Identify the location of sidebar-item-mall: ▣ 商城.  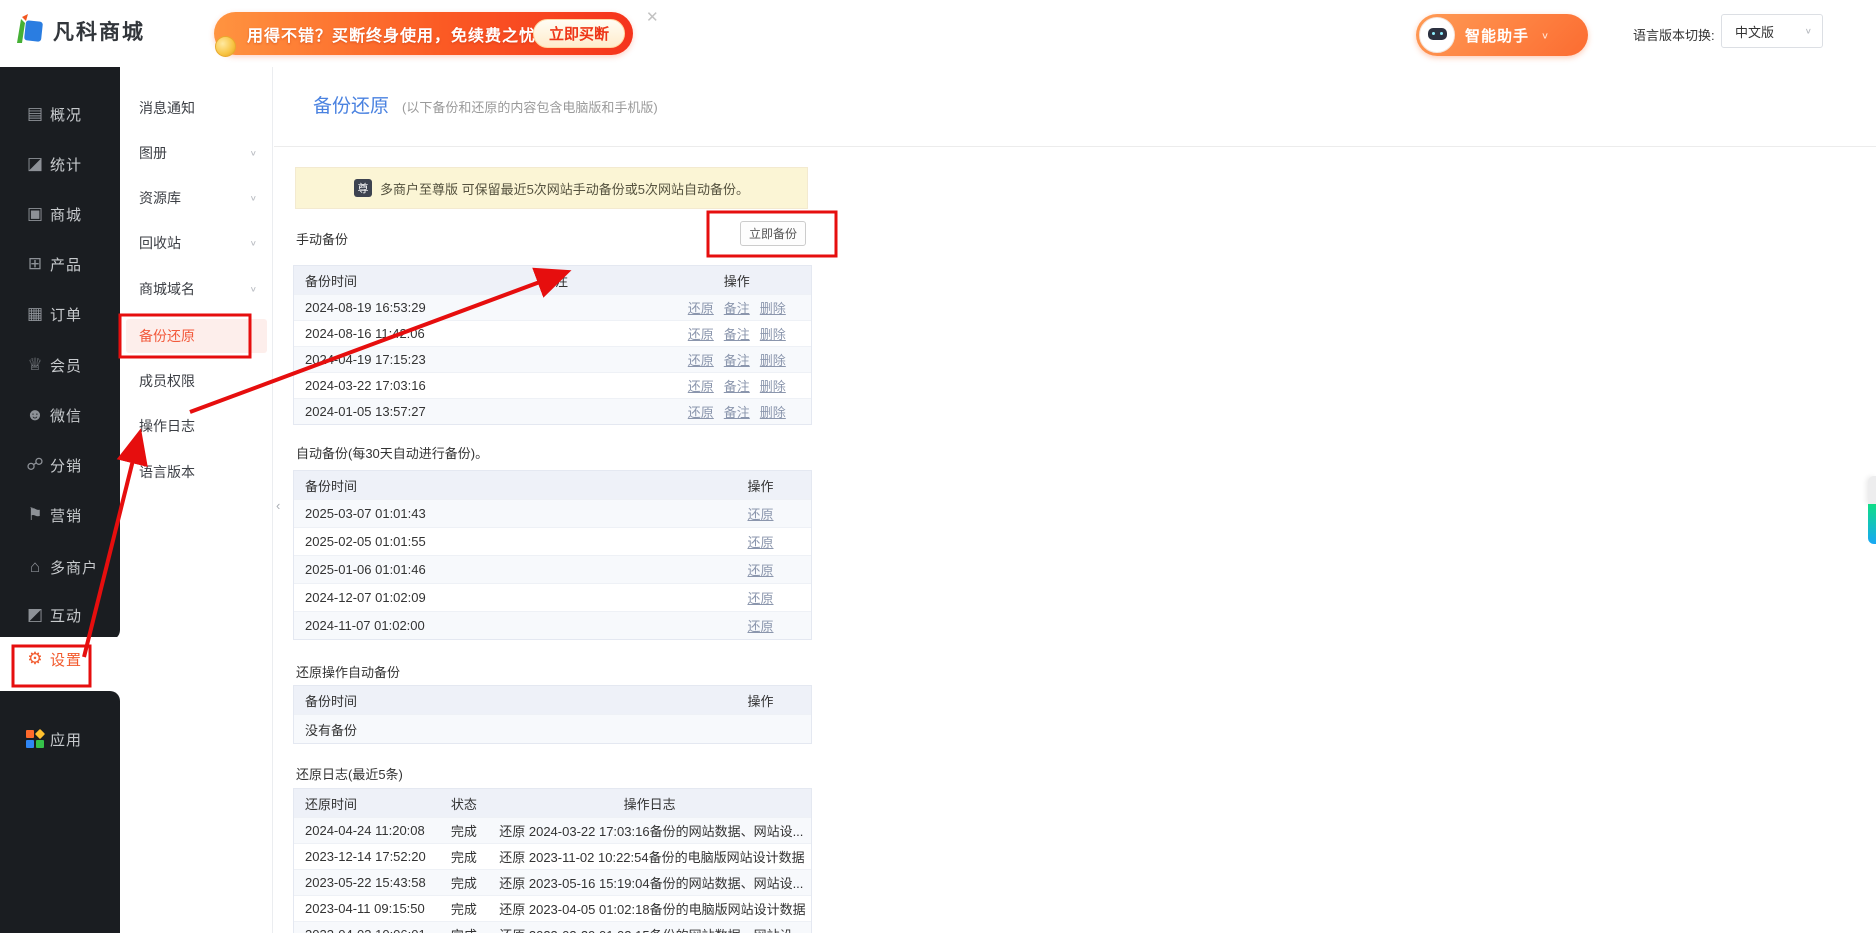
(60, 214).